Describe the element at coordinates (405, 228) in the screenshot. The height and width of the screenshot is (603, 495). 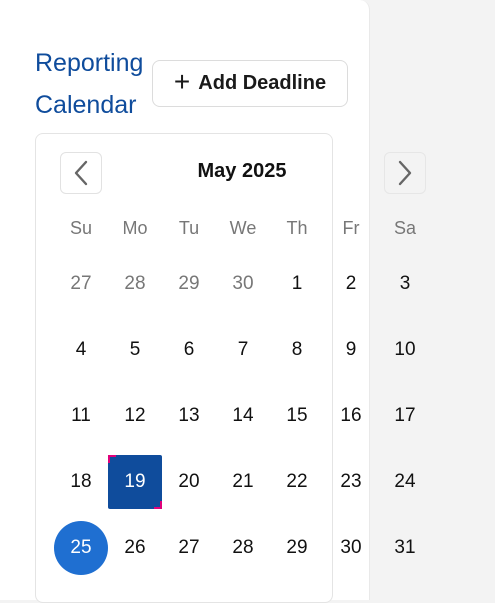
I see `weekday-label: Sa` at that location.